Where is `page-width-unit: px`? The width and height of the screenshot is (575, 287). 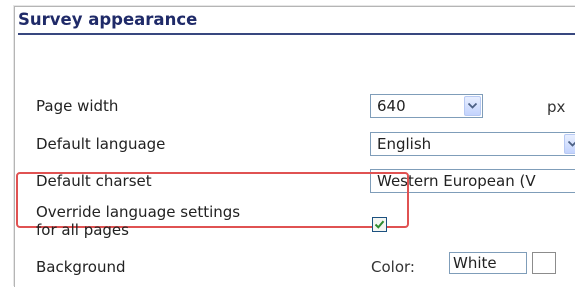 page-width-unit: px is located at coordinates (556, 107).